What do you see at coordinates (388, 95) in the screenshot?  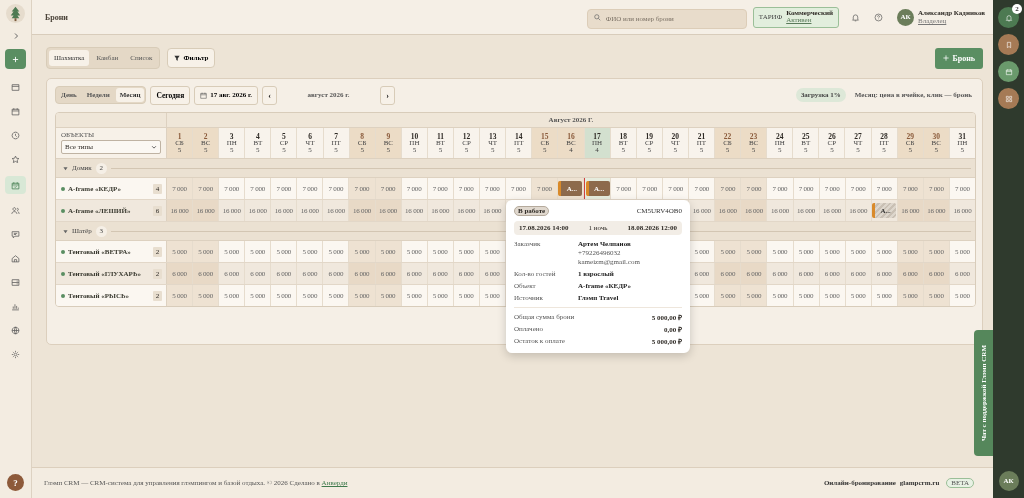 I see `next-button: ›` at bounding box center [388, 95].